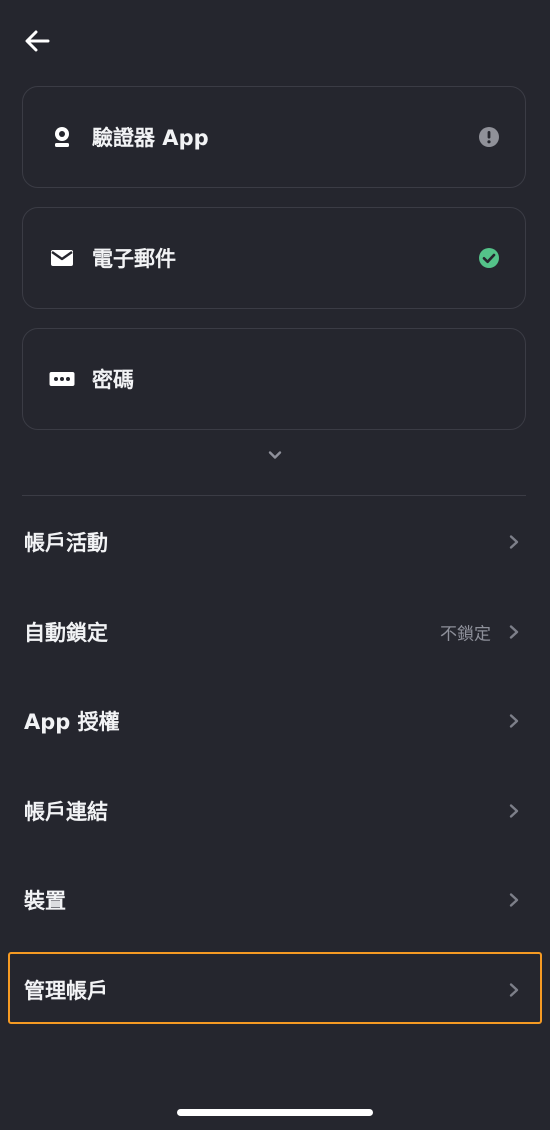 This screenshot has width=550, height=1130. I want to click on menu-item-label: 裝置, so click(45, 901).